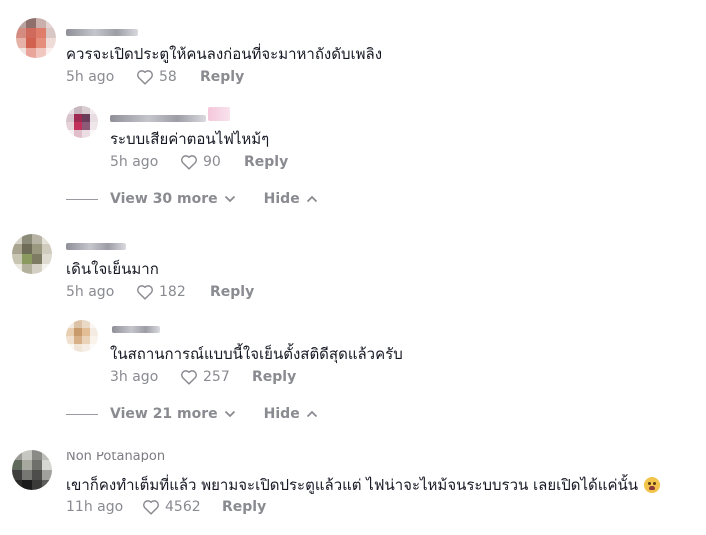  What do you see at coordinates (190, 139) in the screenshot?
I see `reply-text: ระบบเสียค่าตอนไฟไหม้ๆ` at bounding box center [190, 139].